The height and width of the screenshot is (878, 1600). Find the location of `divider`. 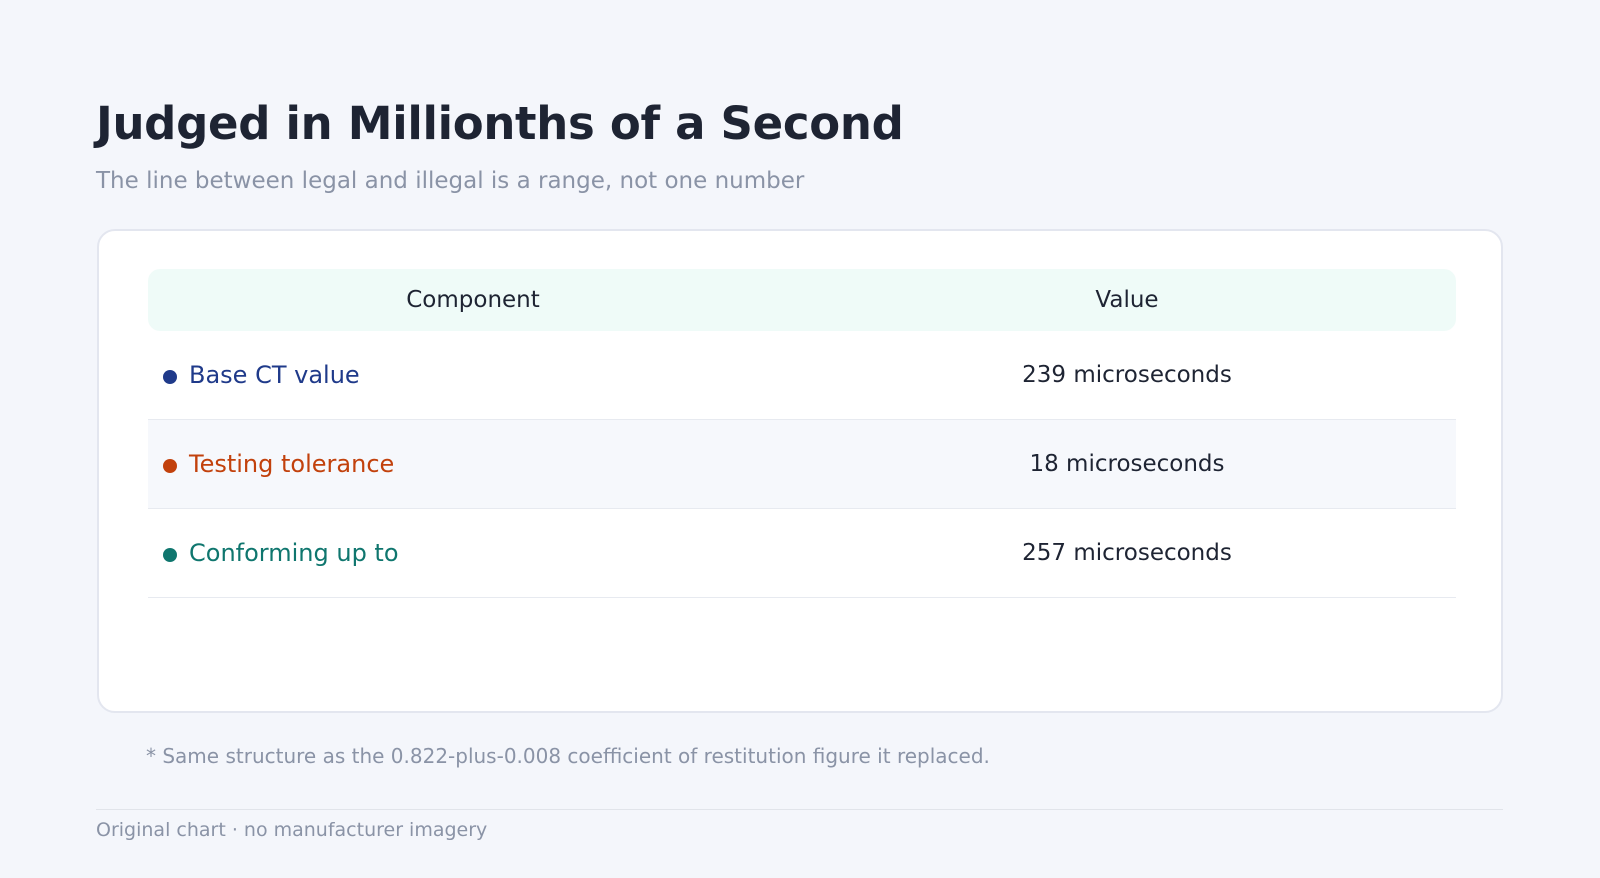

divider is located at coordinates (799, 809).